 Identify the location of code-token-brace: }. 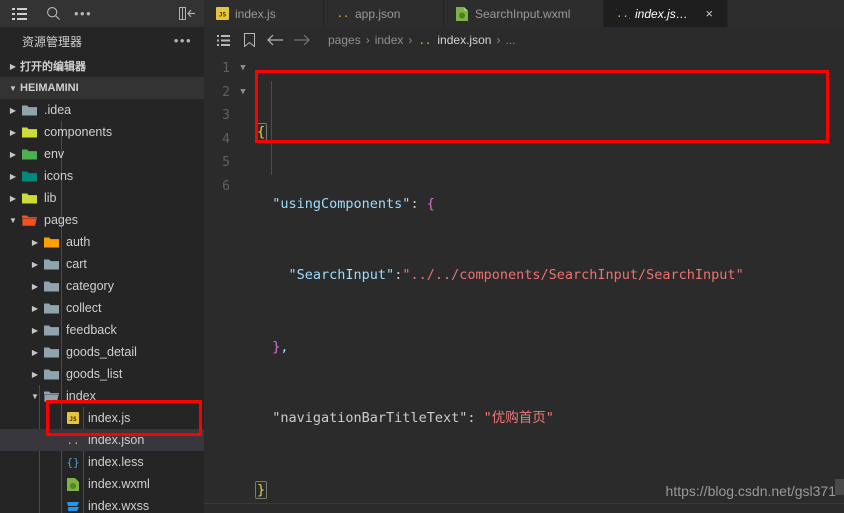
(261, 489).